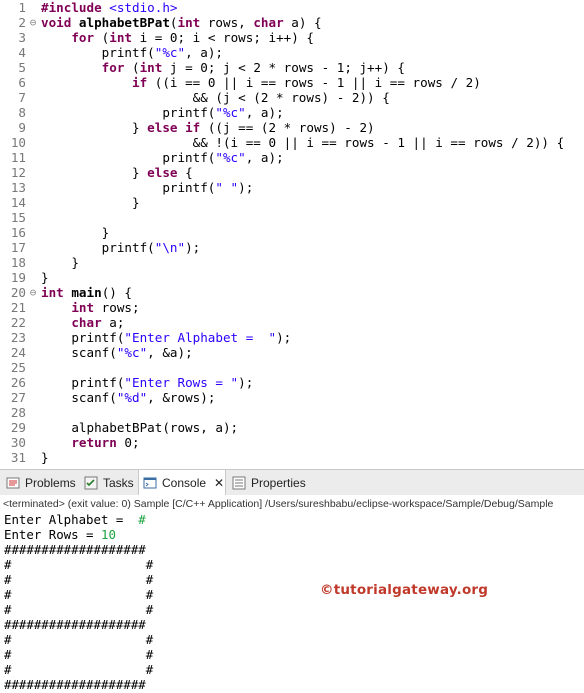 This screenshot has height=693, width=584. Describe the element at coordinates (292, 397) in the screenshot. I see `code-line: 27 scanf("%d", &rows);` at that location.